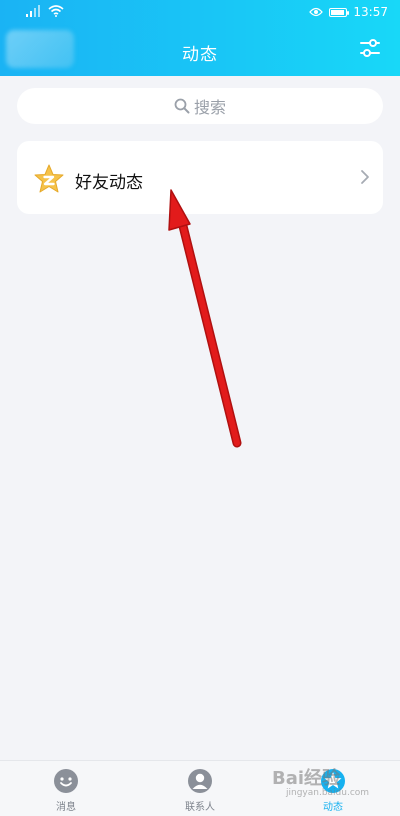 This screenshot has width=400, height=816. Describe the element at coordinates (56, 11) in the screenshot. I see `wifi-icon` at that location.